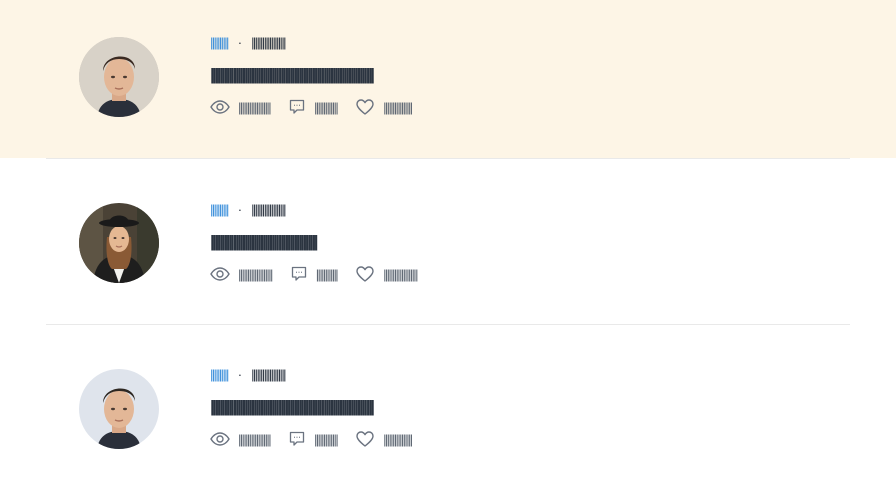 The height and width of the screenshot is (494, 896). Describe the element at coordinates (400, 274) in the screenshot. I see `likes-count: |||||||||||||||||||` at that location.